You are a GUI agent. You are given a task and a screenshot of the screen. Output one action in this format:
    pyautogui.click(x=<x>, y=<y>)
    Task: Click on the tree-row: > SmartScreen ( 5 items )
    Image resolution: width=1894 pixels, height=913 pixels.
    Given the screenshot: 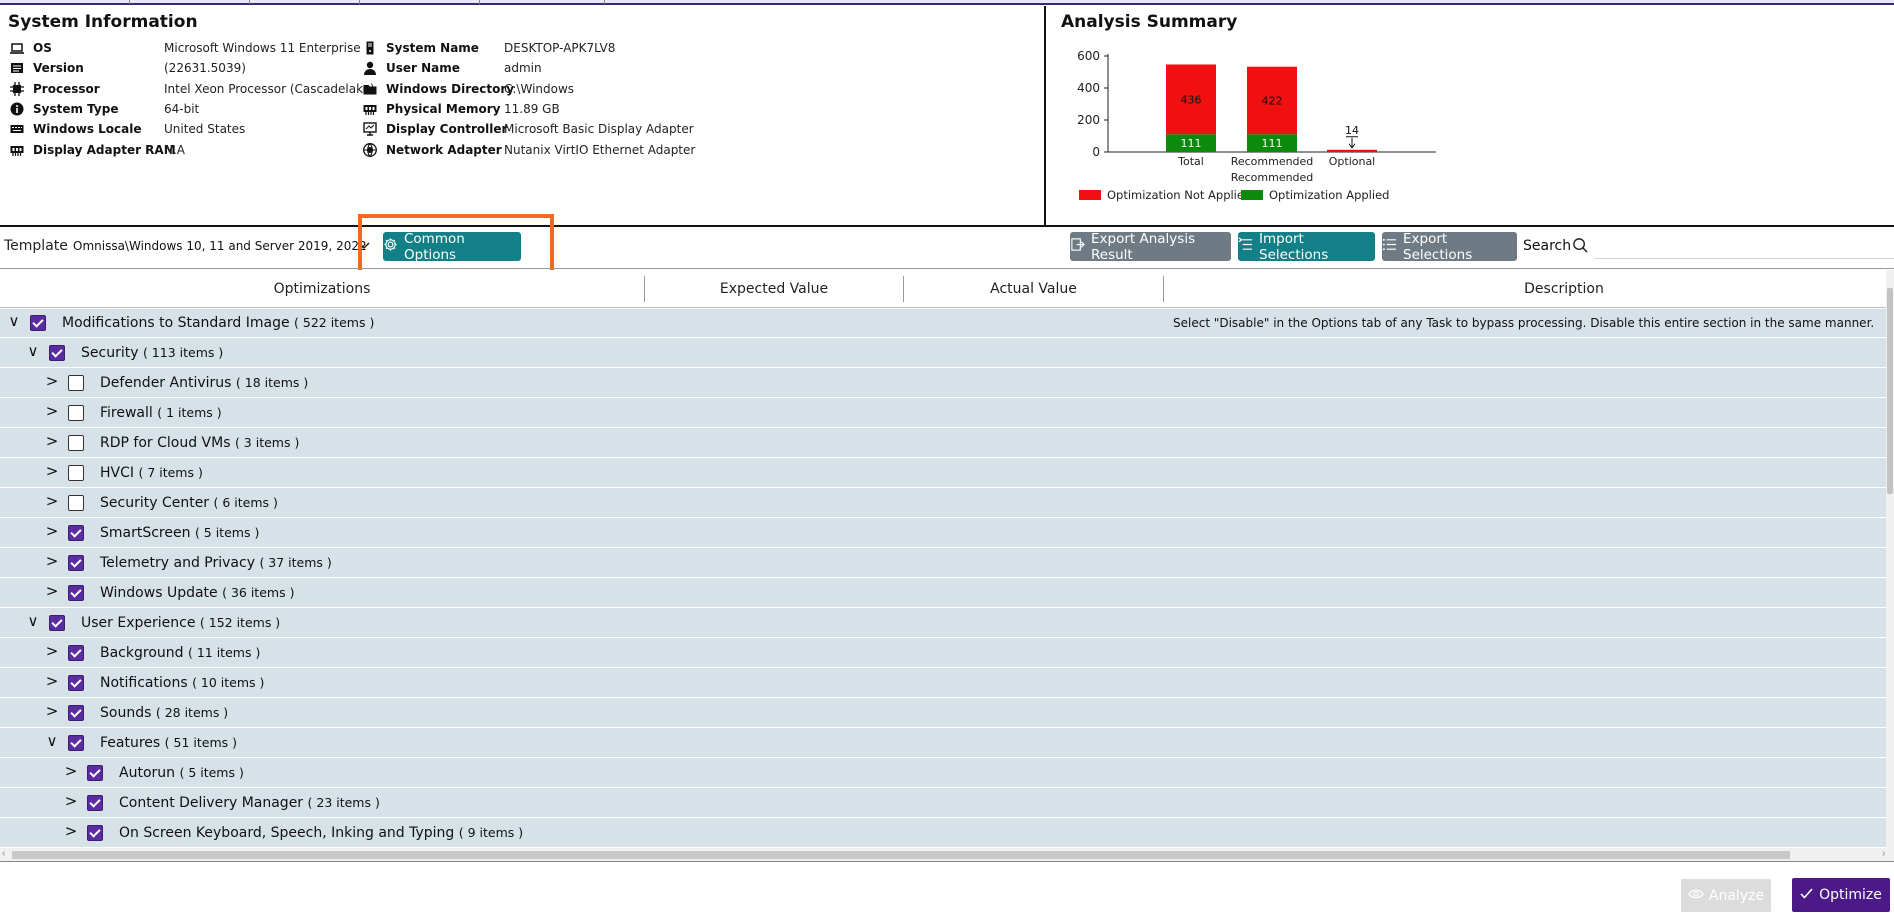 What is the action you would take?
    pyautogui.click(x=943, y=533)
    